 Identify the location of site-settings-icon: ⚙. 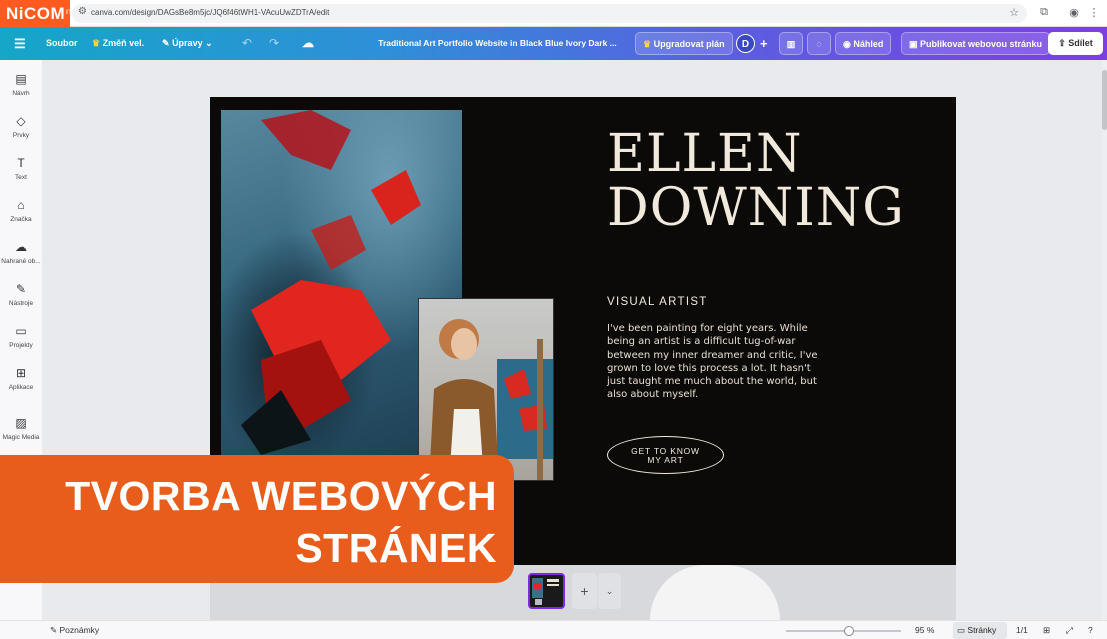
(82, 11).